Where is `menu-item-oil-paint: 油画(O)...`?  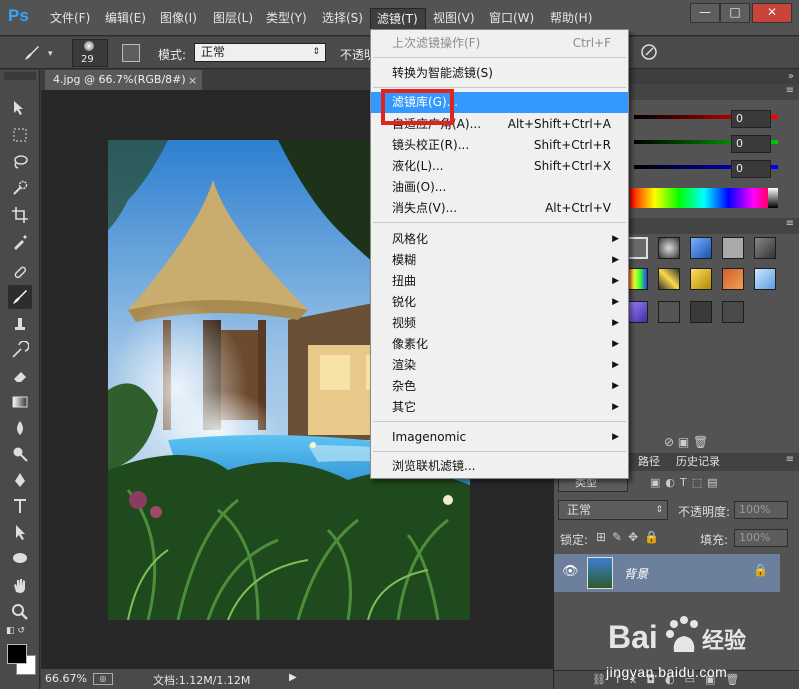
menu-item-oil-paint: 油画(O)... is located at coordinates (499, 187).